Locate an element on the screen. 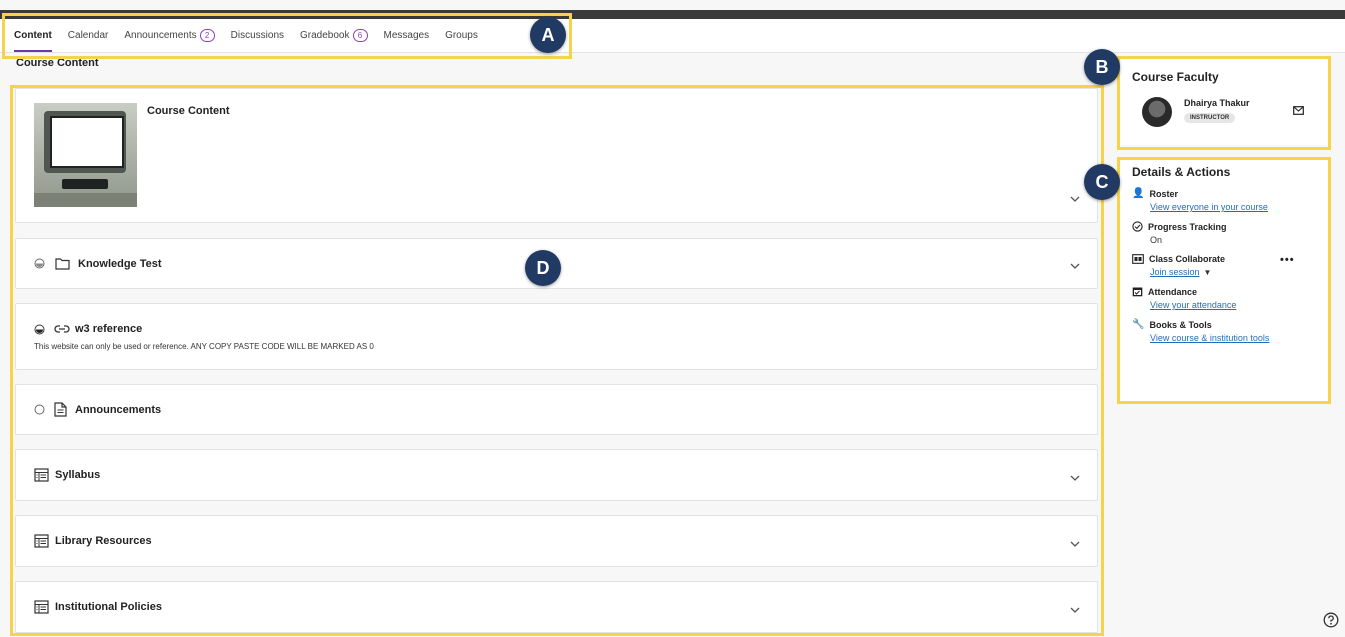 The height and width of the screenshot is (637, 1345). caret-down-icon: ▼ is located at coordinates (1208, 272).